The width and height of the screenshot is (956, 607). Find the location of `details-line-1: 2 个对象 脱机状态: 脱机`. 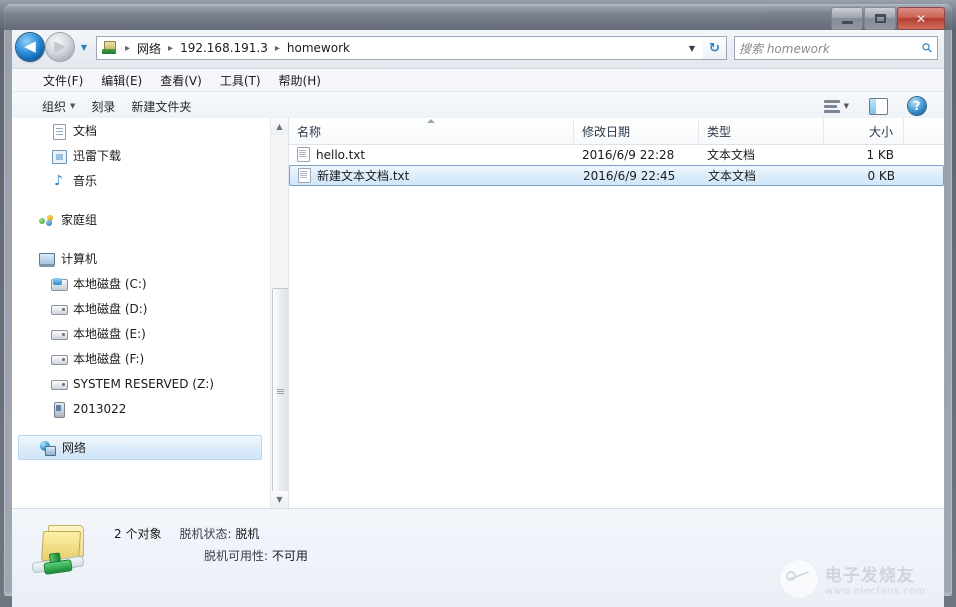

details-line-1: 2 个对象 脱机状态: 脱机 is located at coordinates (211, 533).